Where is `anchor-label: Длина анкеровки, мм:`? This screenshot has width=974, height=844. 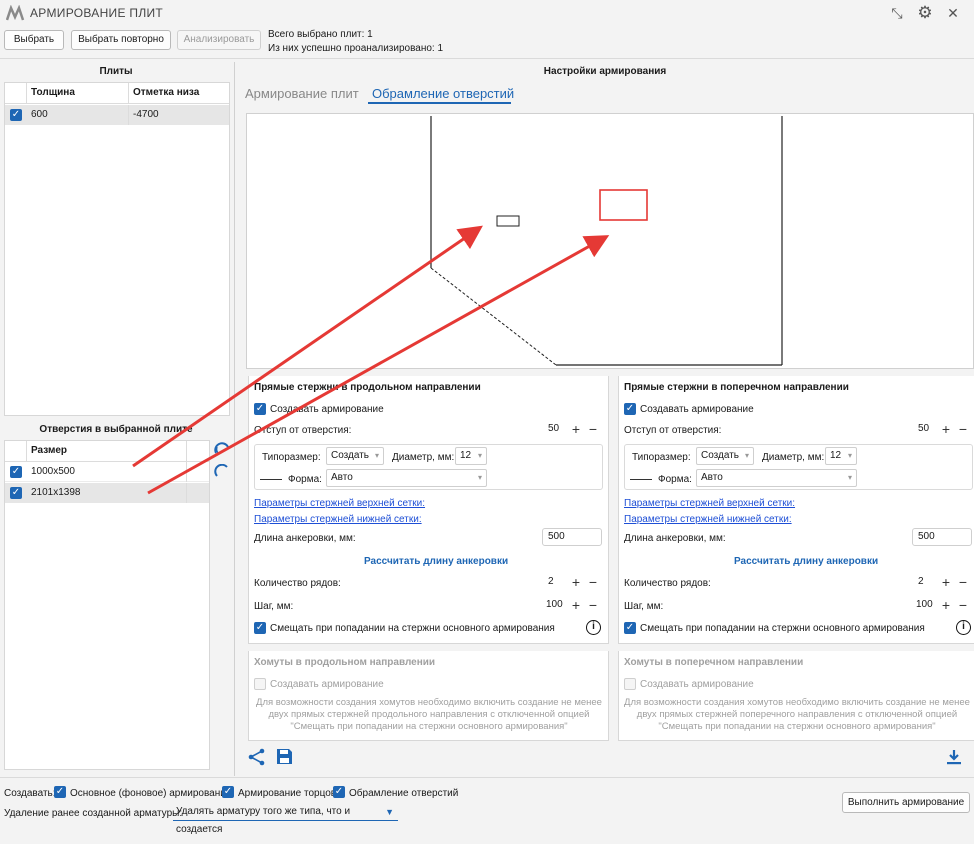 anchor-label: Длина анкеровки, мм: is located at coordinates (675, 538).